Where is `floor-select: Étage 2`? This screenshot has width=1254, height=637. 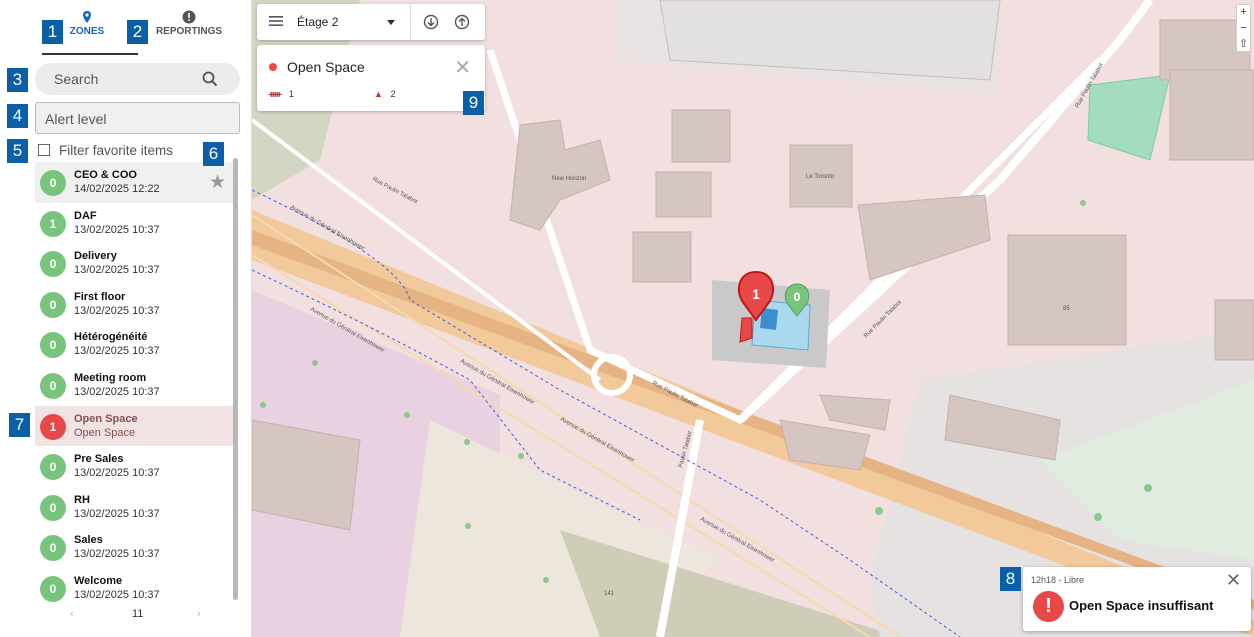 floor-select: Étage 2 is located at coordinates (317, 22).